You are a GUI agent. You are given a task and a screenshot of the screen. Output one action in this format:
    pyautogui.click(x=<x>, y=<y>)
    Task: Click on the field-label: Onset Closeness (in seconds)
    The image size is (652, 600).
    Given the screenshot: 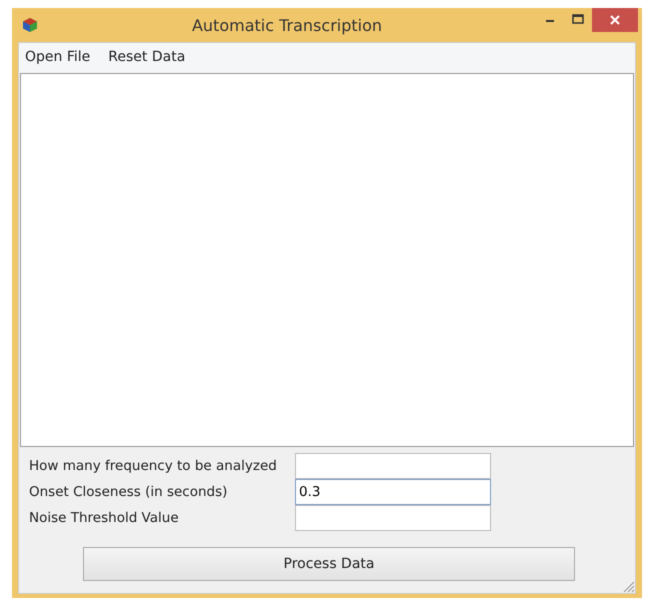 What is the action you would take?
    pyautogui.click(x=128, y=492)
    